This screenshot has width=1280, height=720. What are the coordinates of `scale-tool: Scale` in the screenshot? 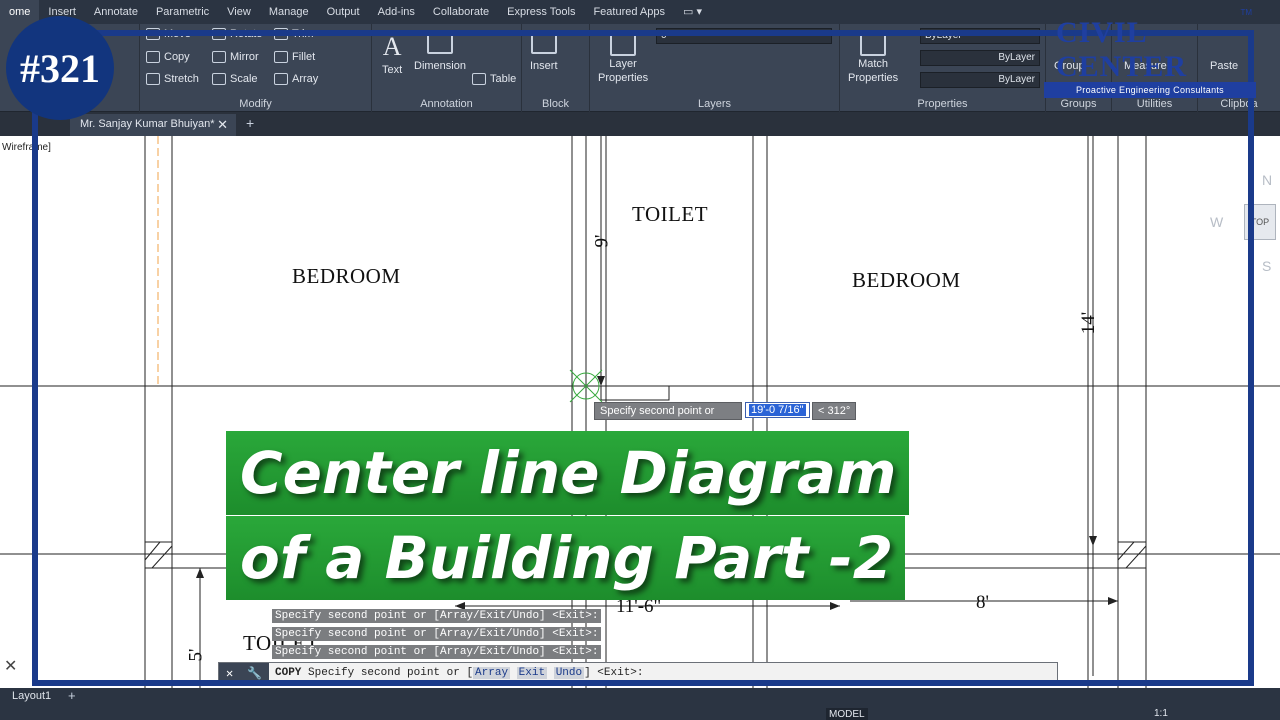 It's located at (235, 79).